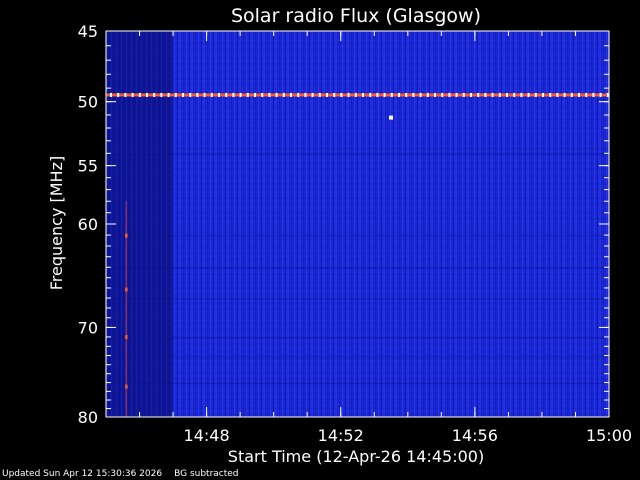 Image resolution: width=640 pixels, height=480 pixels. Describe the element at coordinates (88, 102) in the screenshot. I see `y-tick-label: 50` at that location.